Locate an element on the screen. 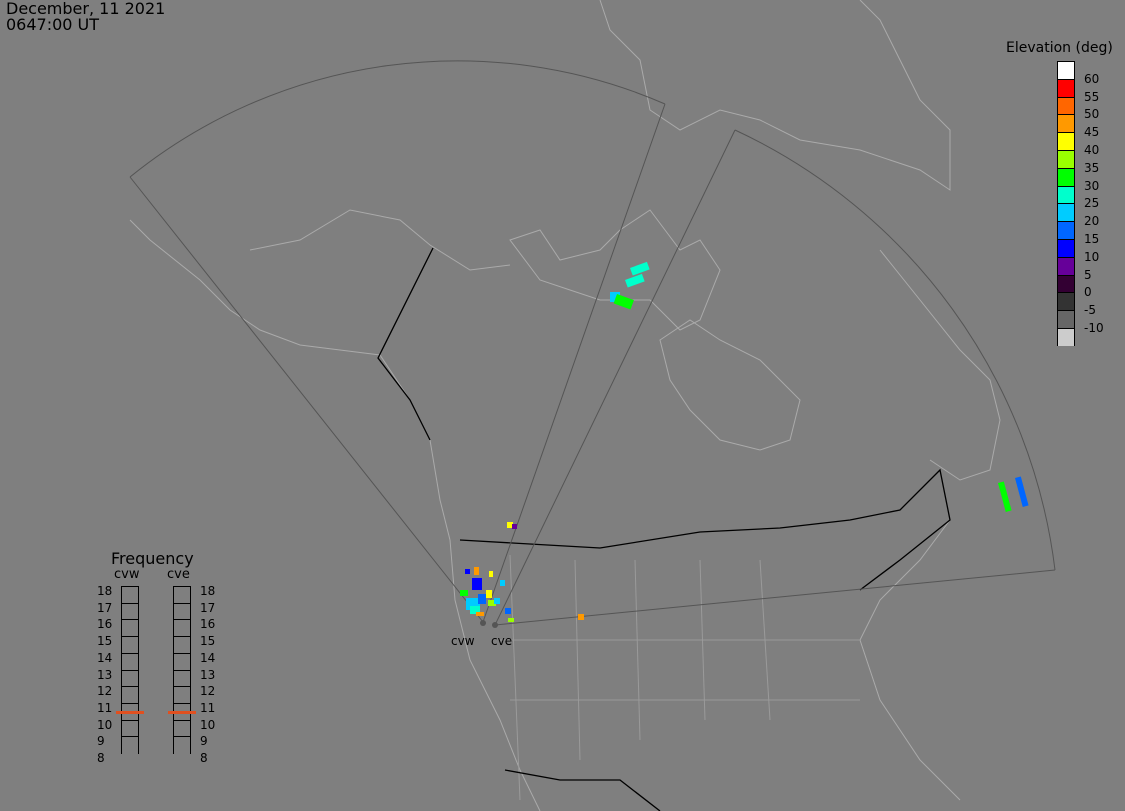 The height and width of the screenshot is (811, 1125). frequency-marker-cvw is located at coordinates (130, 713).